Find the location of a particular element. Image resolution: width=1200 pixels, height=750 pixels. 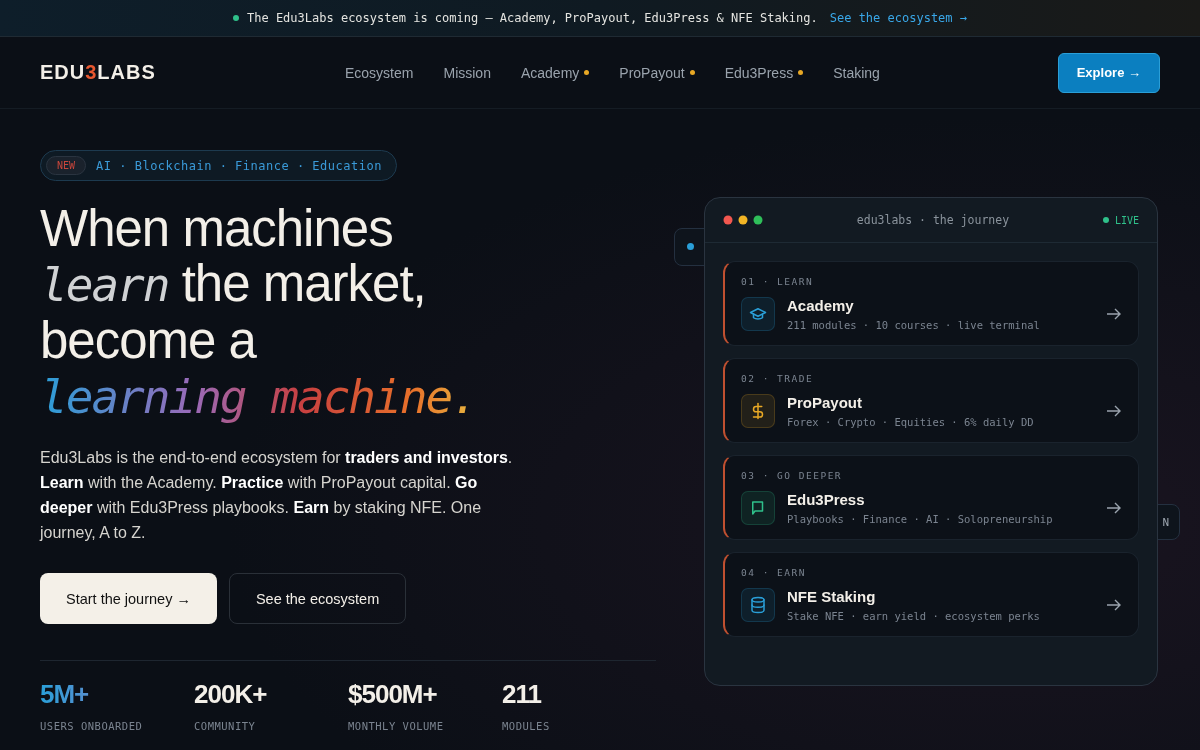

journey-step-card: 01 · LEARN Academy 211 modules · 10 courses · live terminal is located at coordinates (931, 303).